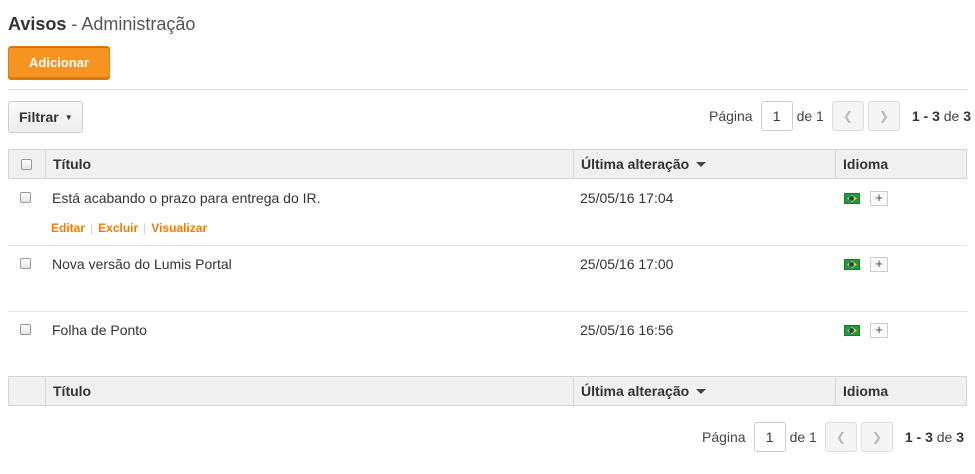 Image resolution: width=975 pixels, height=474 pixels. I want to click on edit-link: Editar, so click(68, 228).